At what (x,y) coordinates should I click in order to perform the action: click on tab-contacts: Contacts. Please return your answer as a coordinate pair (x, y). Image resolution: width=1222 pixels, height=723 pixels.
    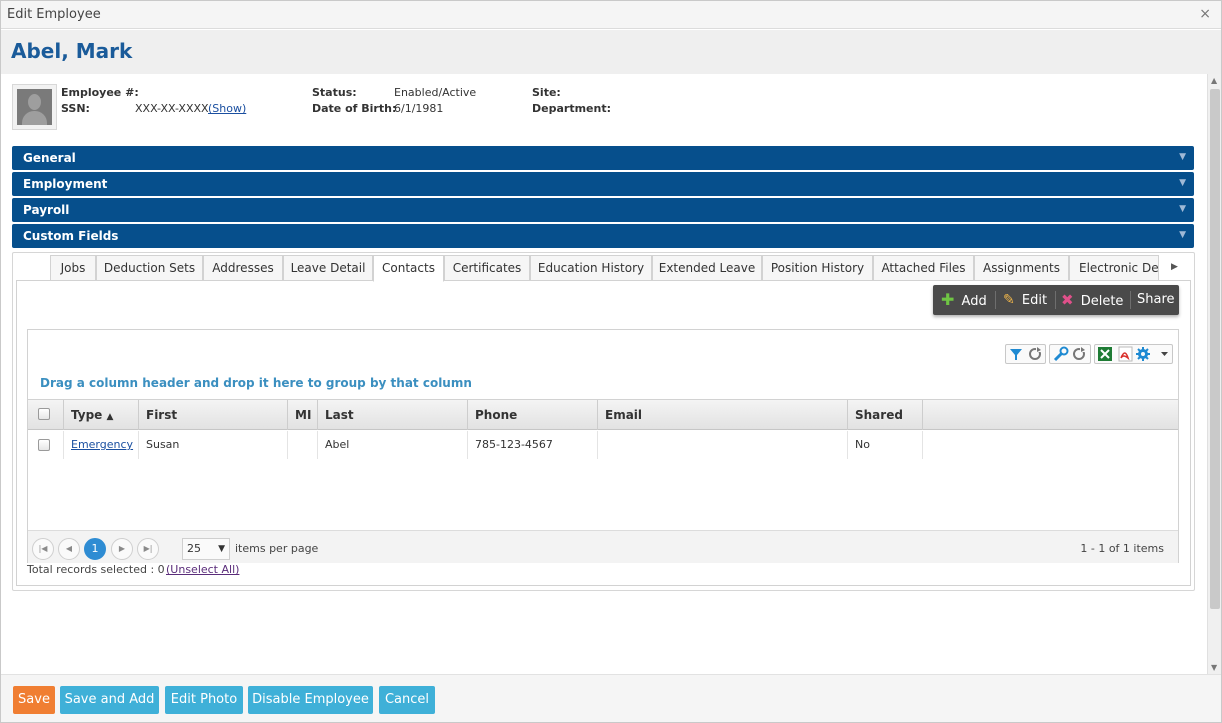
    Looking at the image, I should click on (408, 268).